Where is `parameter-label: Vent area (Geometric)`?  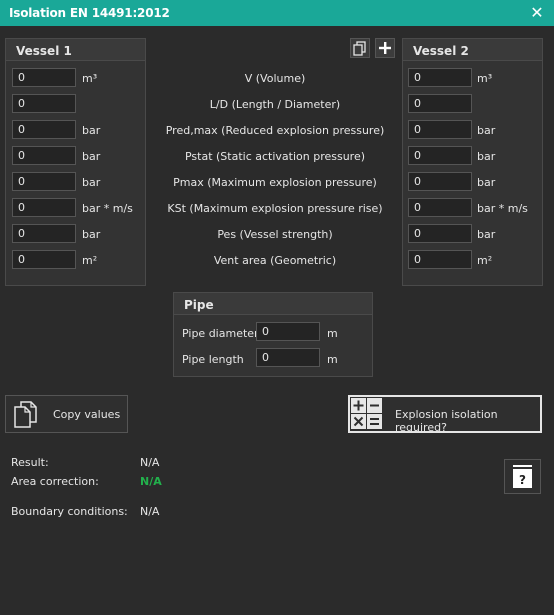 parameter-label: Vent area (Geometric) is located at coordinates (275, 260).